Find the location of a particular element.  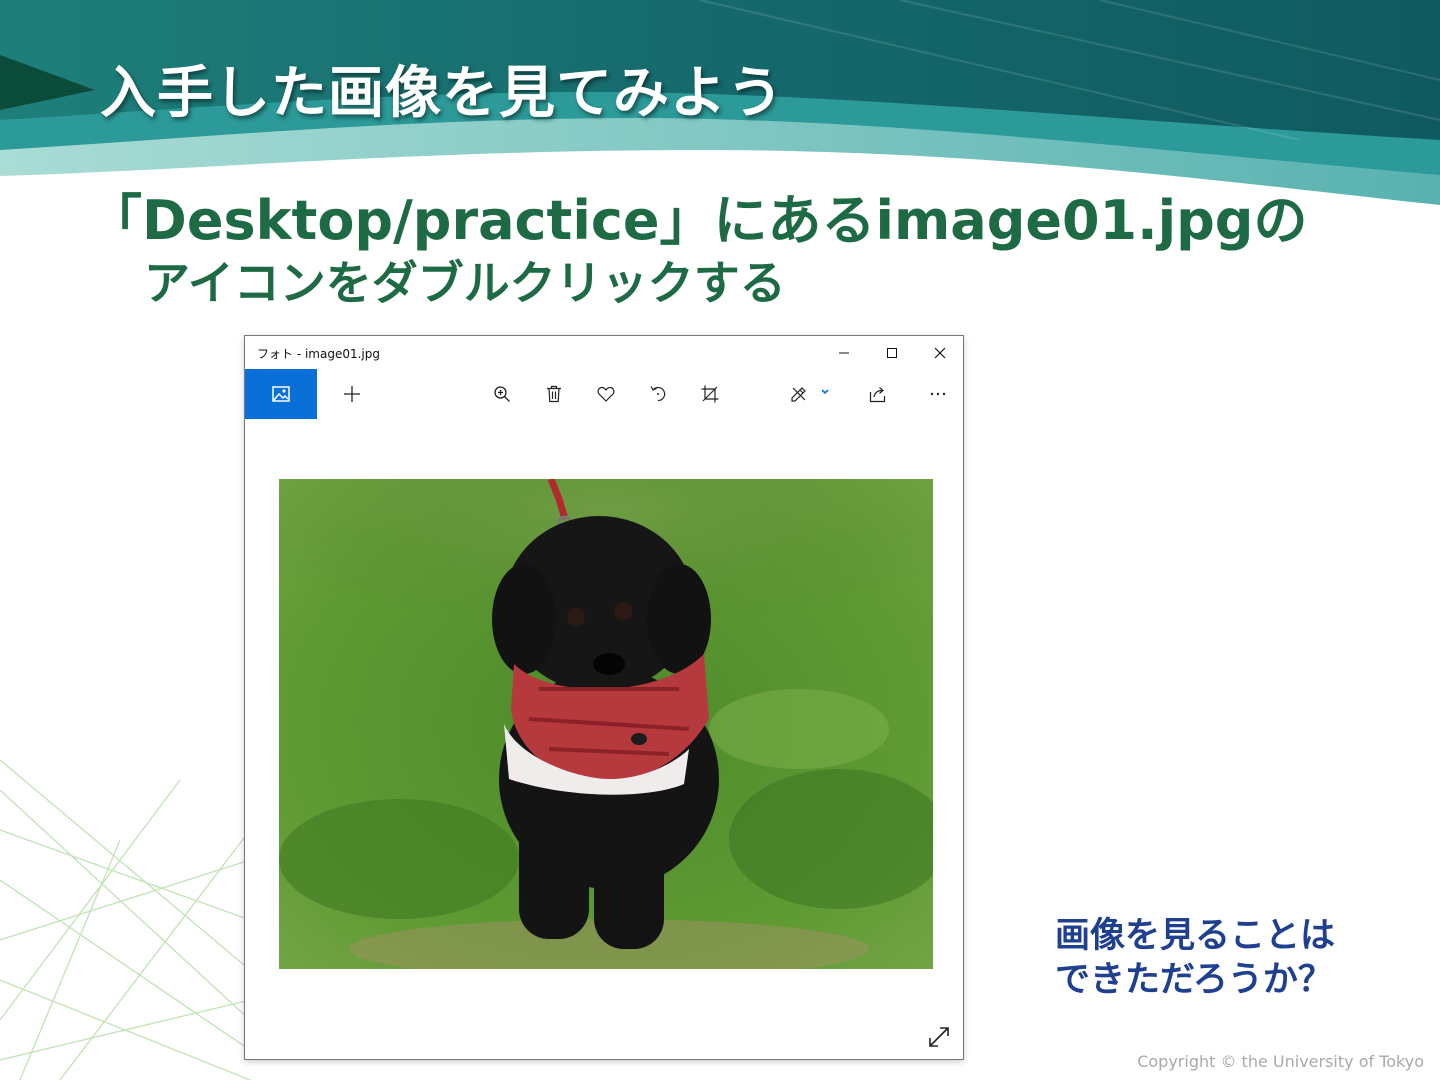

close-icon is located at coordinates (940, 352).